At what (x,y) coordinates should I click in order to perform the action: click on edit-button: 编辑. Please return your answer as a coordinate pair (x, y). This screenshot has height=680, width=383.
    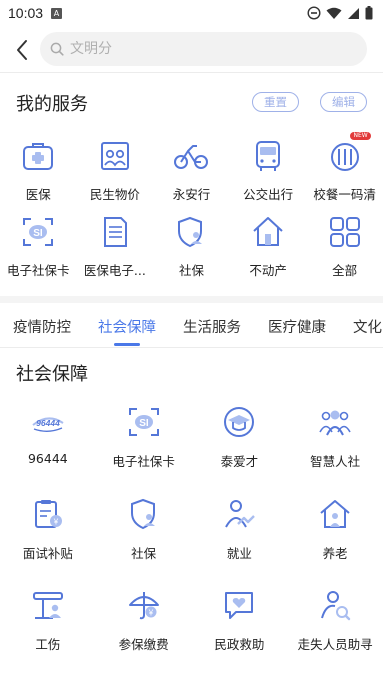
    Looking at the image, I should click on (343, 102).